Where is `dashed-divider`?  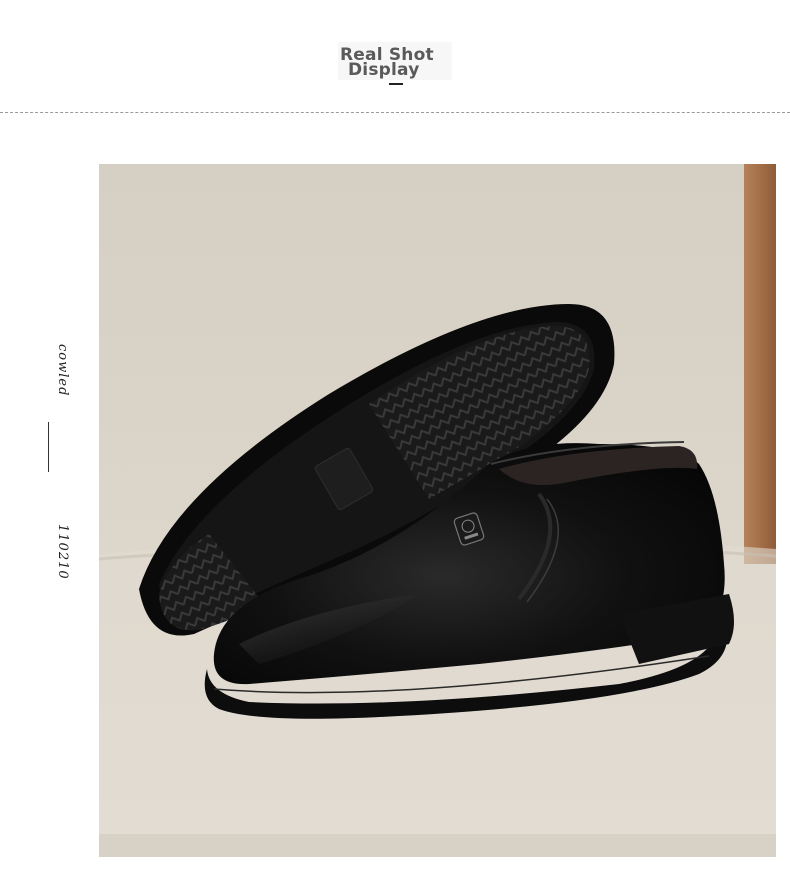
dashed-divider is located at coordinates (395, 112).